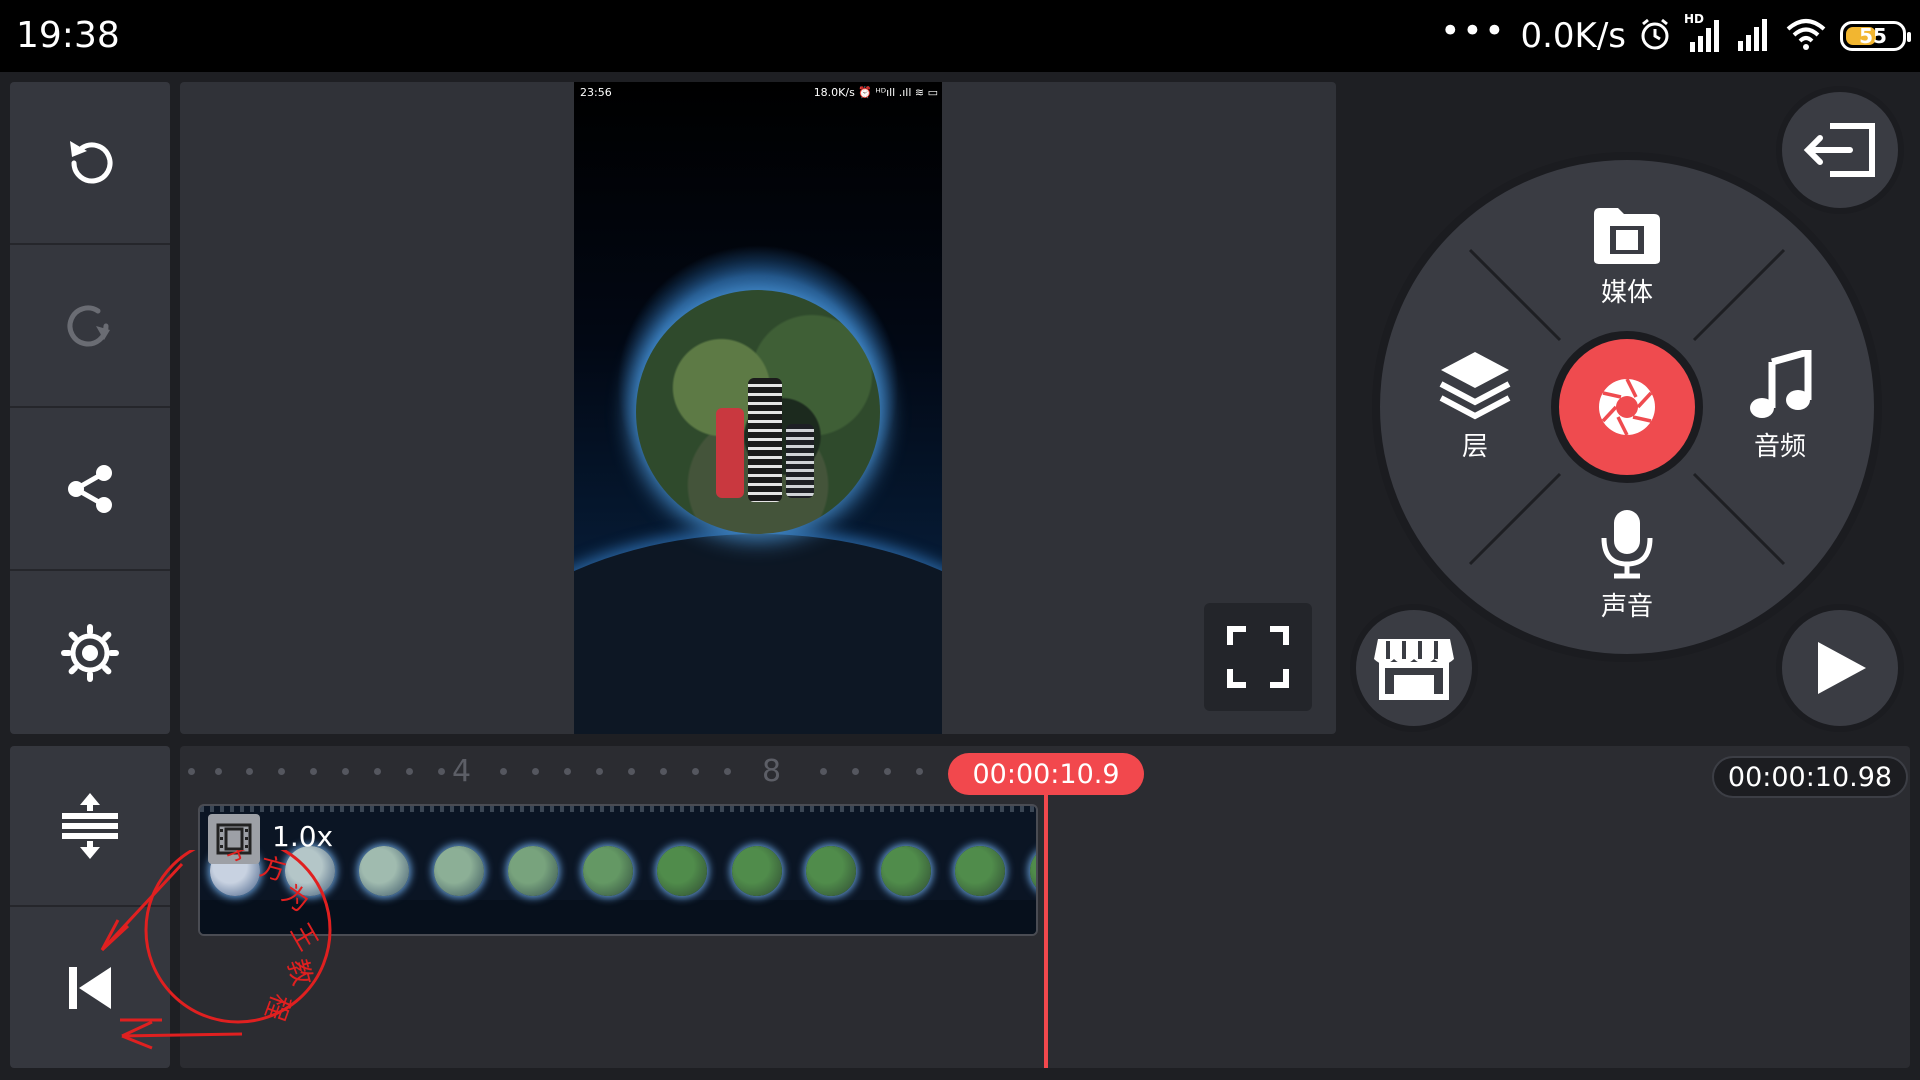 The width and height of the screenshot is (1920, 1080). I want to click on left-toolbar, so click(90, 408).